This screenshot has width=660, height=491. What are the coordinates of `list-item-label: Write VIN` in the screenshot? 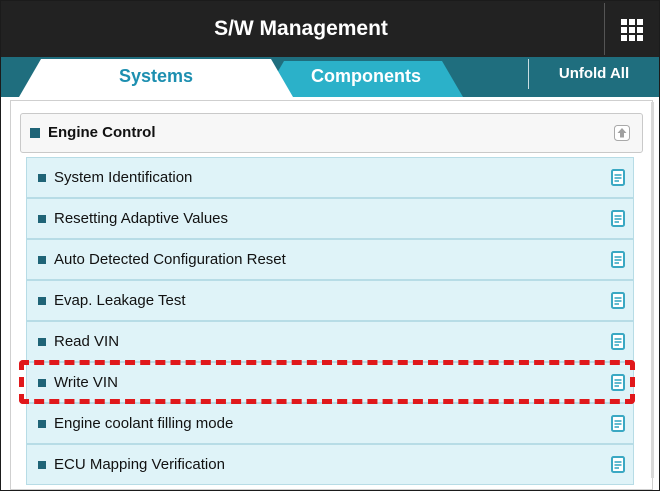 It's located at (86, 382).